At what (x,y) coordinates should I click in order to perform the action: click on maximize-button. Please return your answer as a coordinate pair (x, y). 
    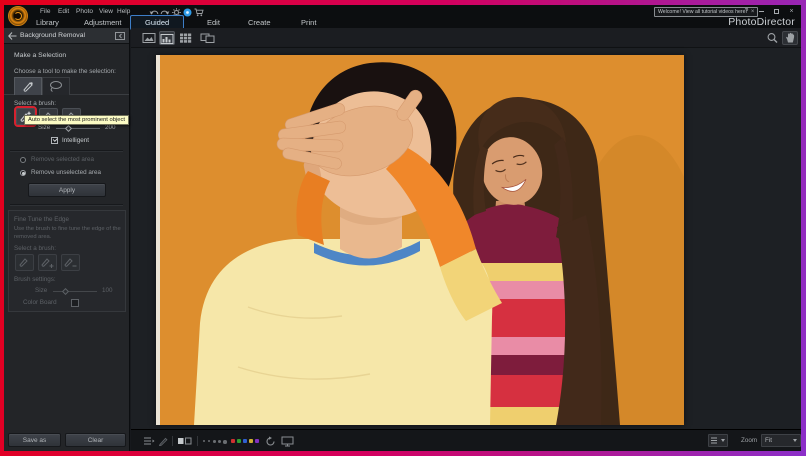
    Looking at the image, I should click on (776, 11).